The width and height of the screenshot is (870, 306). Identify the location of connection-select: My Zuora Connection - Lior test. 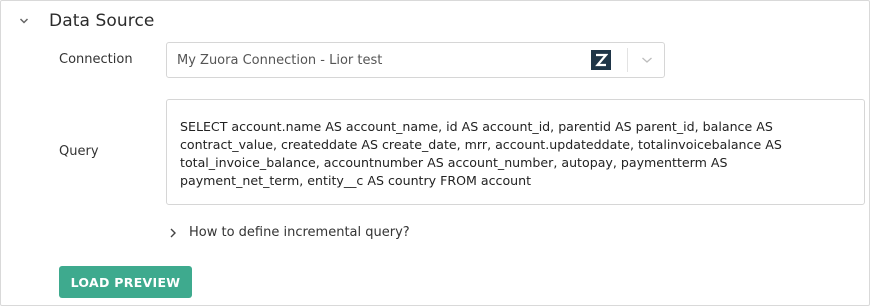
(415, 60).